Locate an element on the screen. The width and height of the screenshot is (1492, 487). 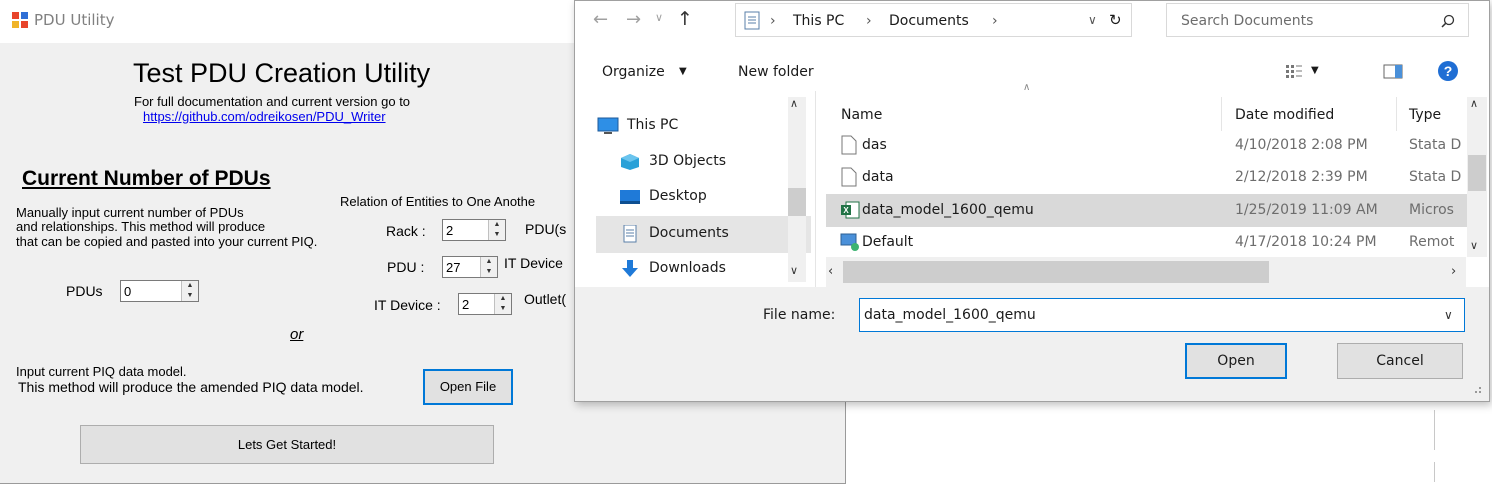
file-row-default: Default 4/17/2018 10:24 PM Remot is located at coordinates (1149, 243).